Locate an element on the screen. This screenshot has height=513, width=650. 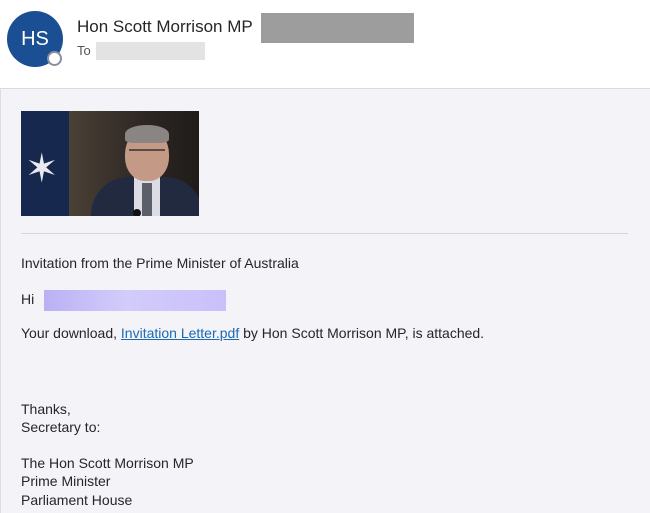
download-suffix: by Hon Scott Morrison MP, is attached. is located at coordinates (362, 333).